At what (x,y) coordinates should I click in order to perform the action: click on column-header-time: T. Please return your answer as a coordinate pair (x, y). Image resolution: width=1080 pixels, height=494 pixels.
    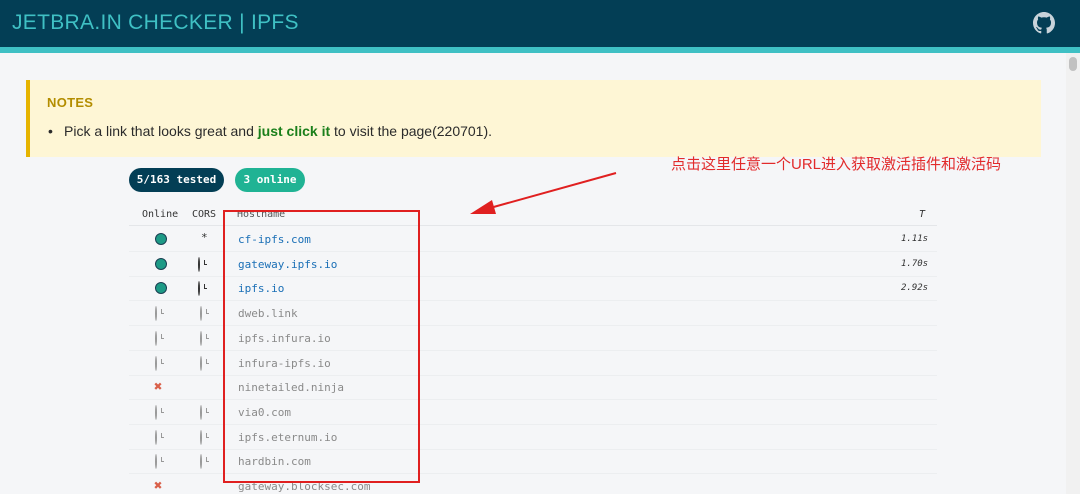
    Looking at the image, I should click on (922, 214).